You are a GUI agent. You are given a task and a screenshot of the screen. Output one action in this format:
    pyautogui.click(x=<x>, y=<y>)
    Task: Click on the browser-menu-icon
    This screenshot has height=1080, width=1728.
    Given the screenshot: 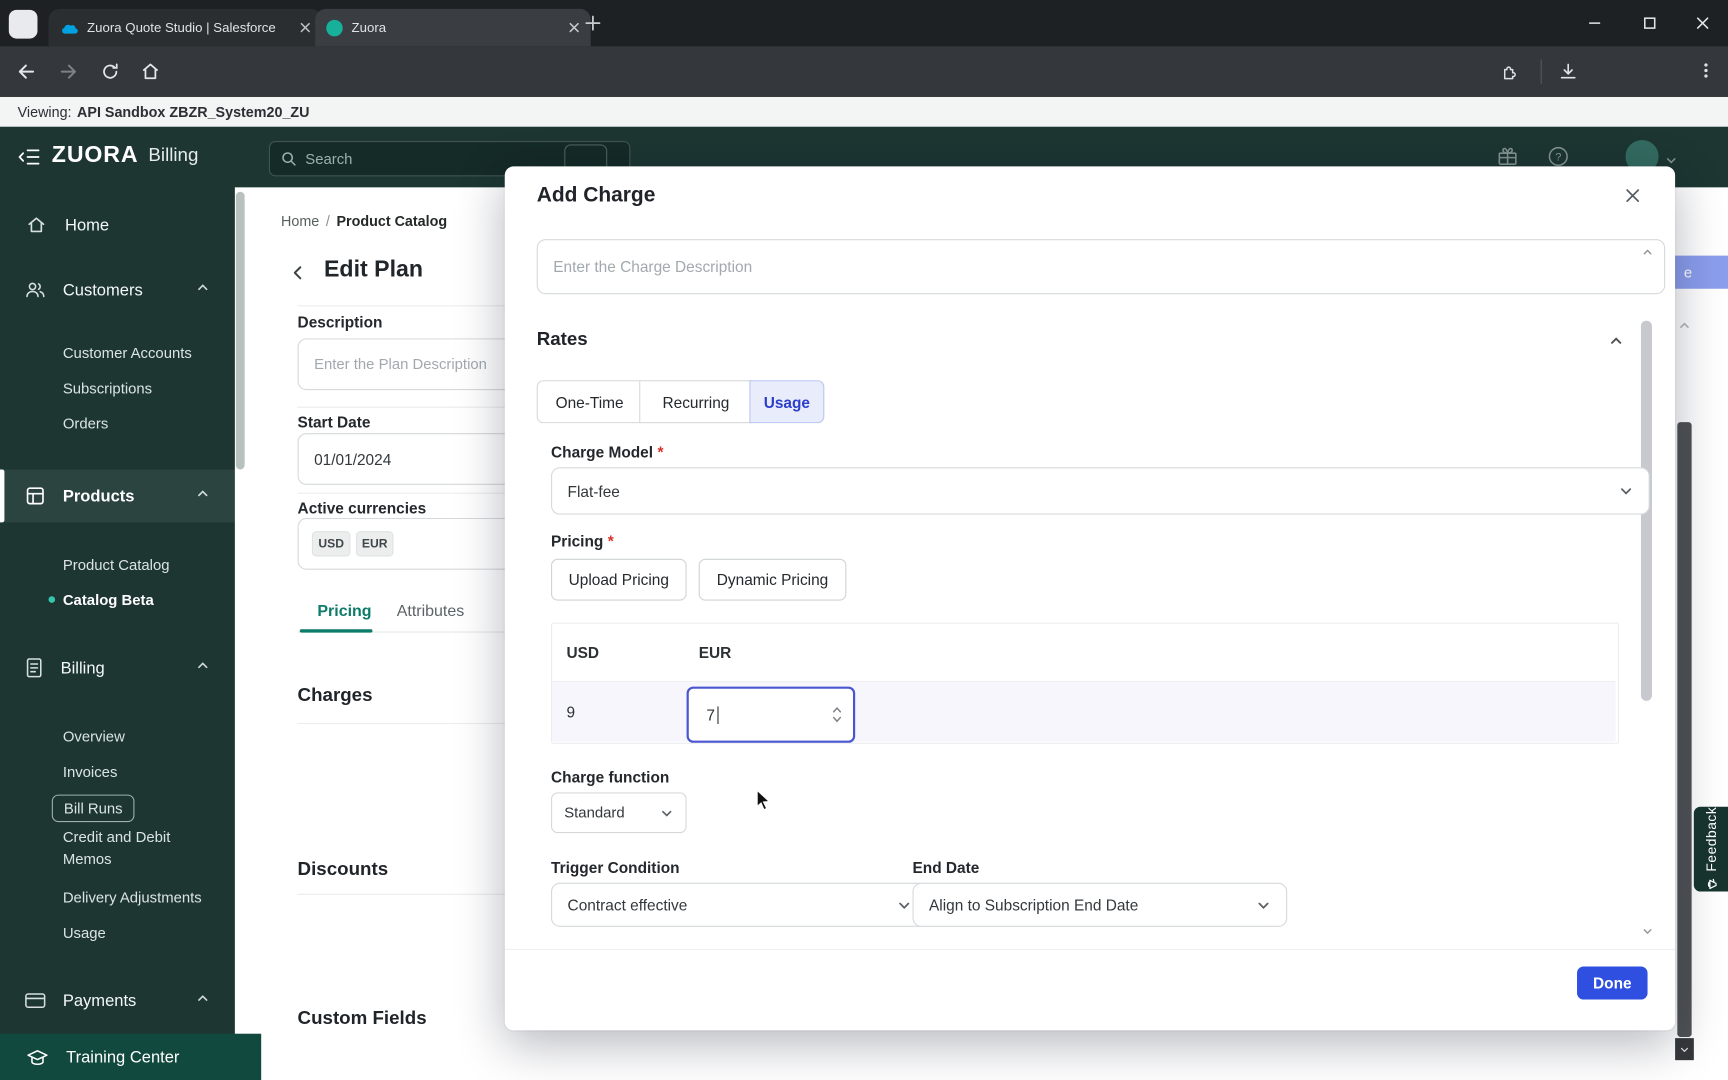 What is the action you would take?
    pyautogui.click(x=1706, y=73)
    